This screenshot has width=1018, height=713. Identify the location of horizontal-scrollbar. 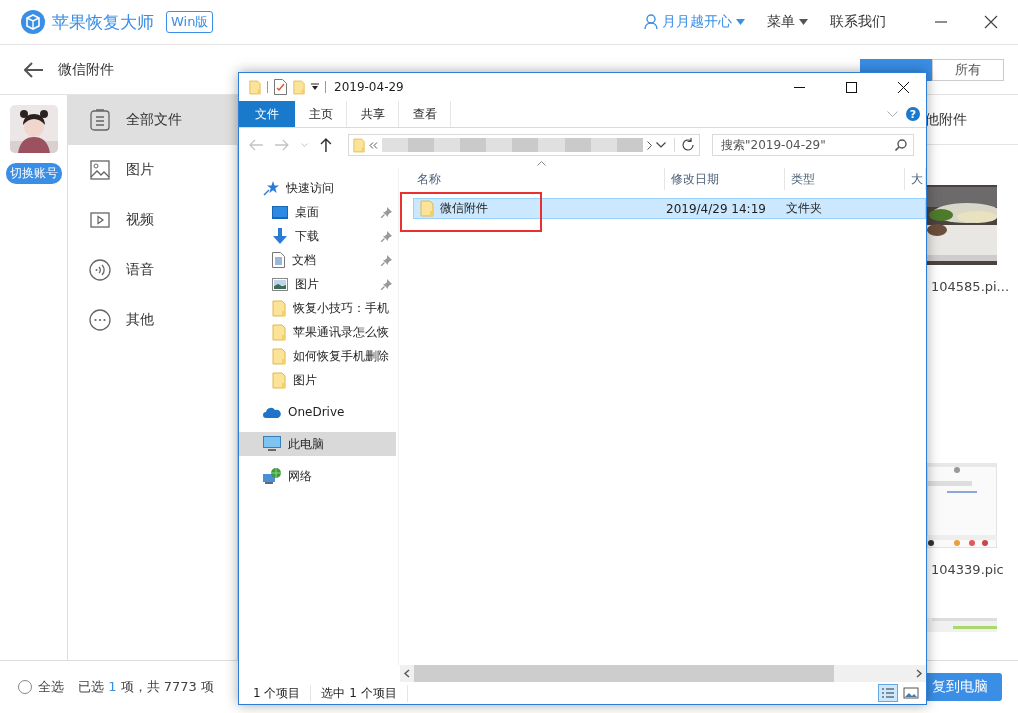
(663, 673).